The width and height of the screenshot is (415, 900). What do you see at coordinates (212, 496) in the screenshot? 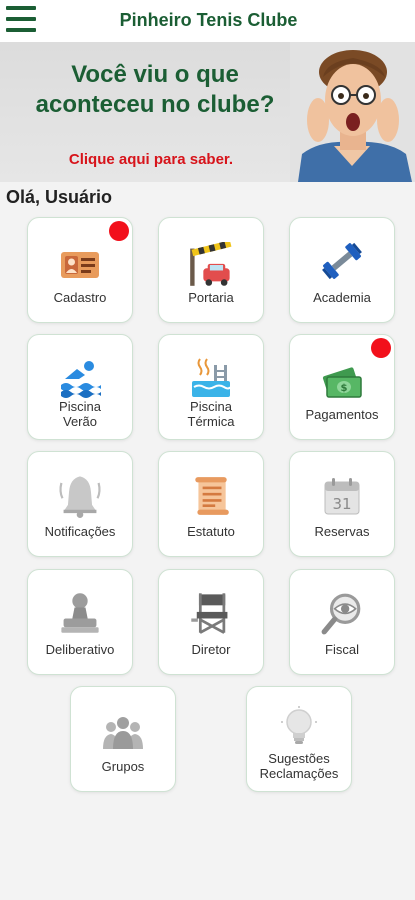
I see `scroll-icon` at bounding box center [212, 496].